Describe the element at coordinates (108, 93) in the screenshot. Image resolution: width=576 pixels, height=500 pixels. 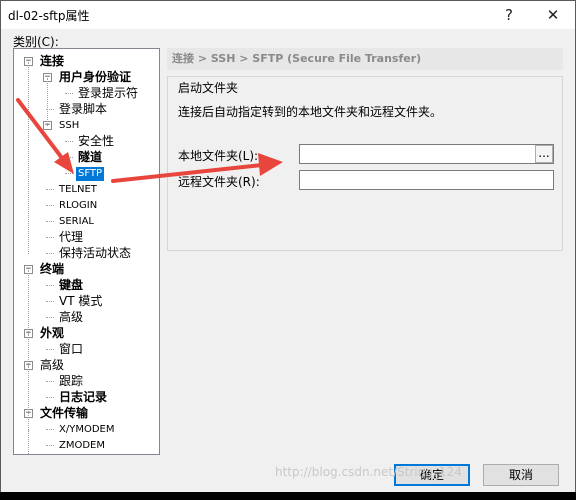
I see `tree-item: 登录提示符` at that location.